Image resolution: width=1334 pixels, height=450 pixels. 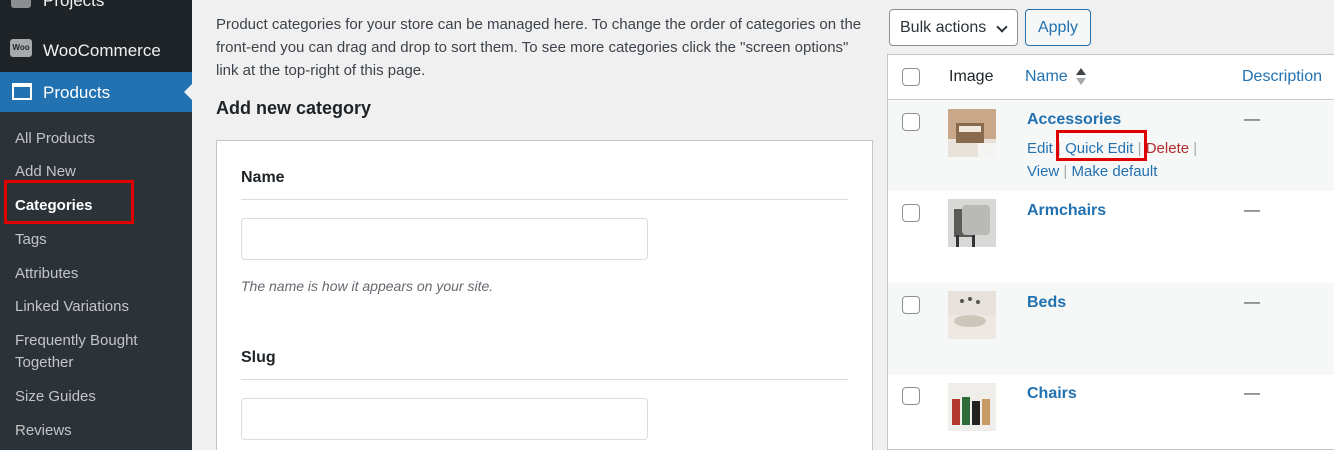 What do you see at coordinates (1040, 148) in the screenshot?
I see `edit-link: Edit` at bounding box center [1040, 148].